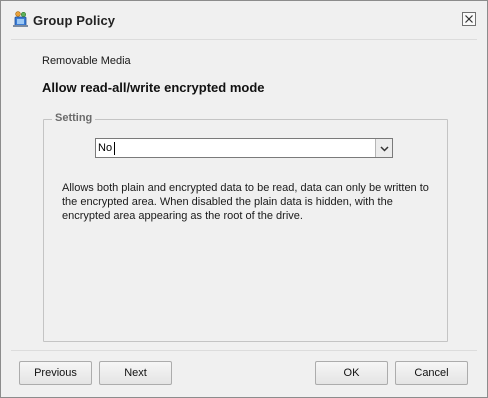  I want to click on group-policy-icon, so click(21, 19).